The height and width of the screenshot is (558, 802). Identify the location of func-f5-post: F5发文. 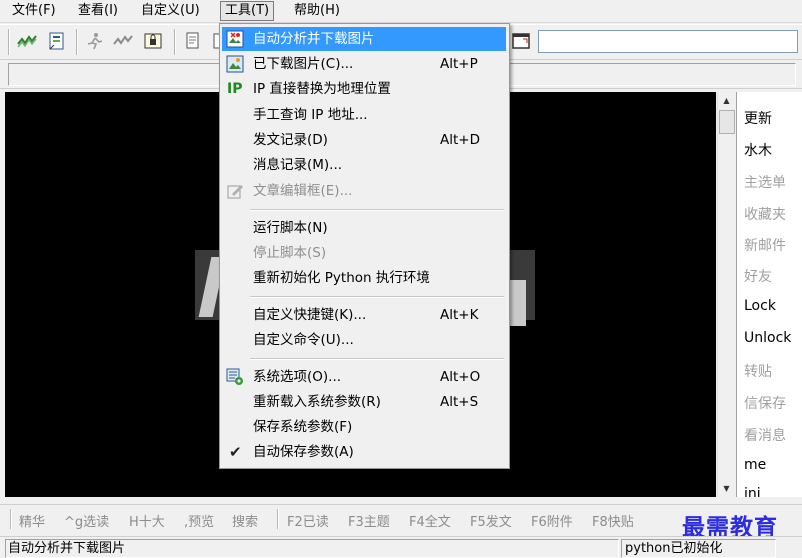
(491, 520).